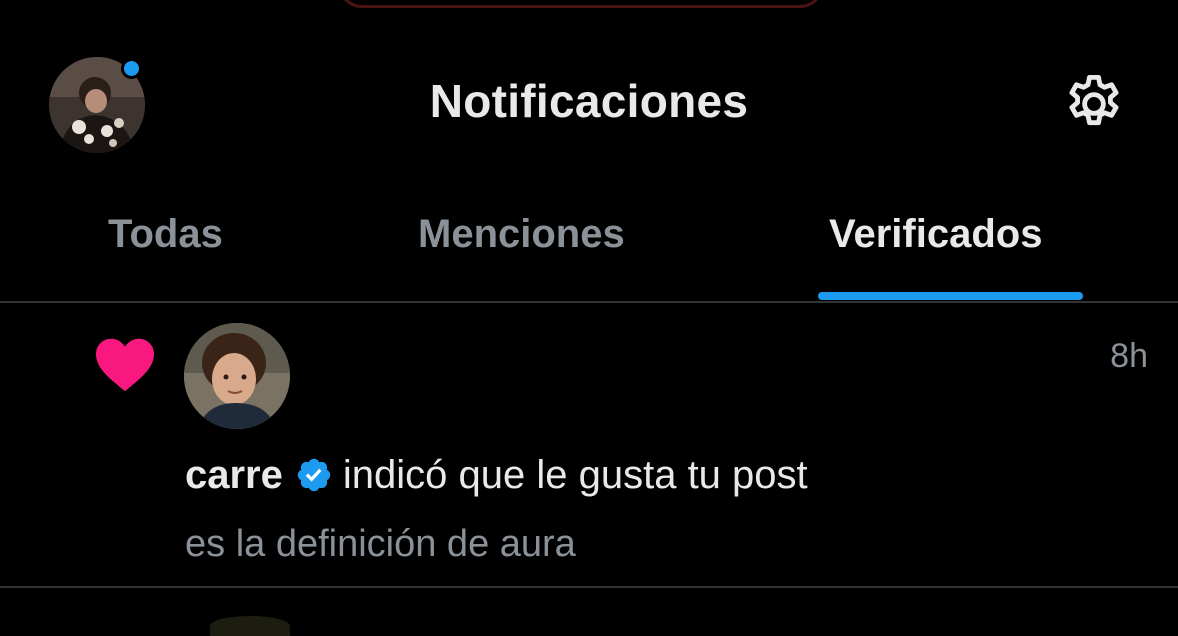 The height and width of the screenshot is (636, 1178). I want to click on user-avatar, so click(237, 376).